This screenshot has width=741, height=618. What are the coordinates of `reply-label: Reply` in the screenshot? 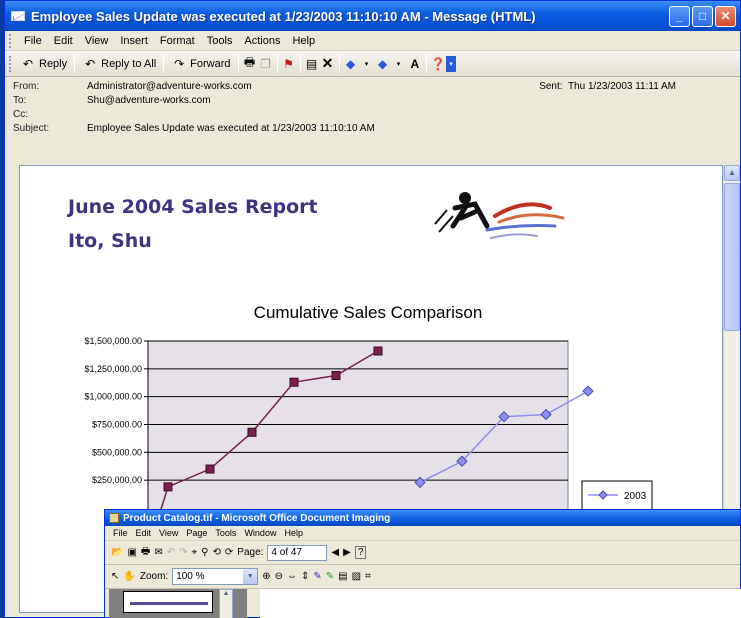 It's located at (53, 63).